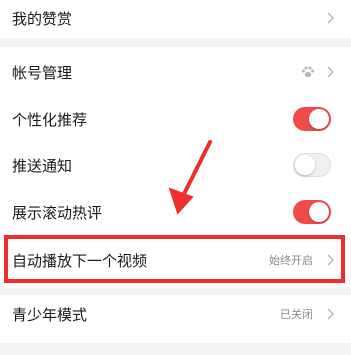  I want to click on teen-mode-value: 已关闭, so click(296, 314).